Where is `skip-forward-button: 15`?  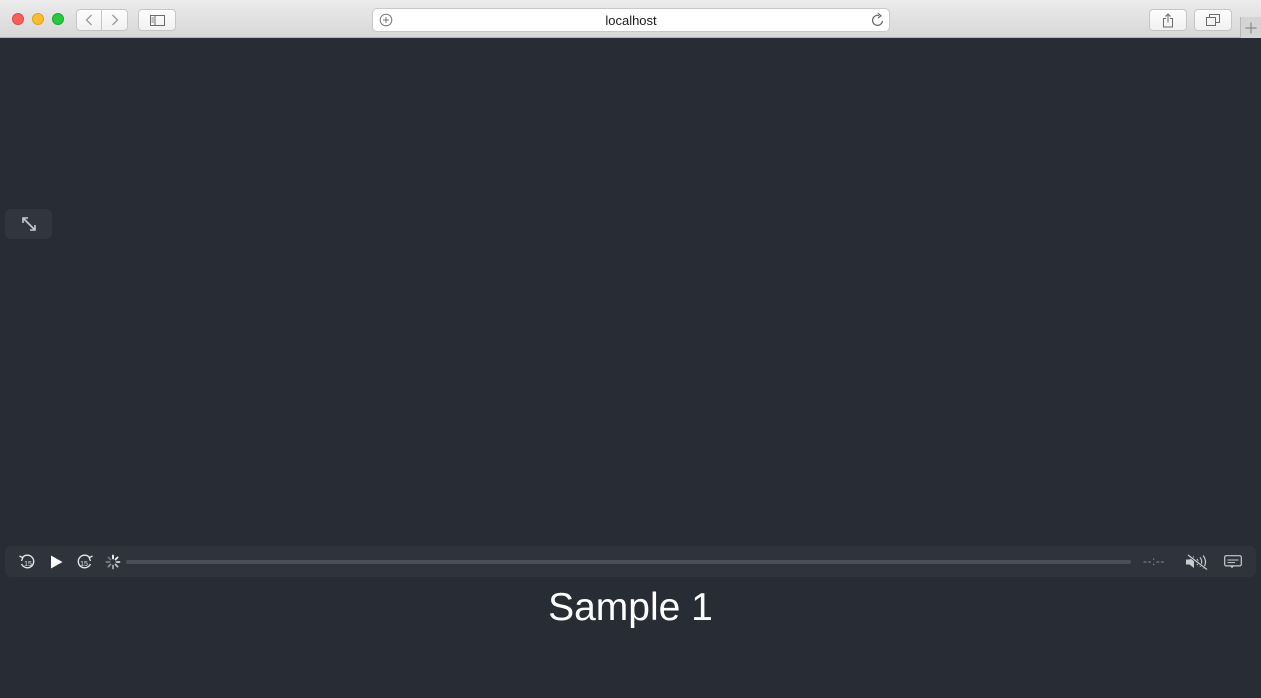 skip-forward-button: 15 is located at coordinates (84, 562).